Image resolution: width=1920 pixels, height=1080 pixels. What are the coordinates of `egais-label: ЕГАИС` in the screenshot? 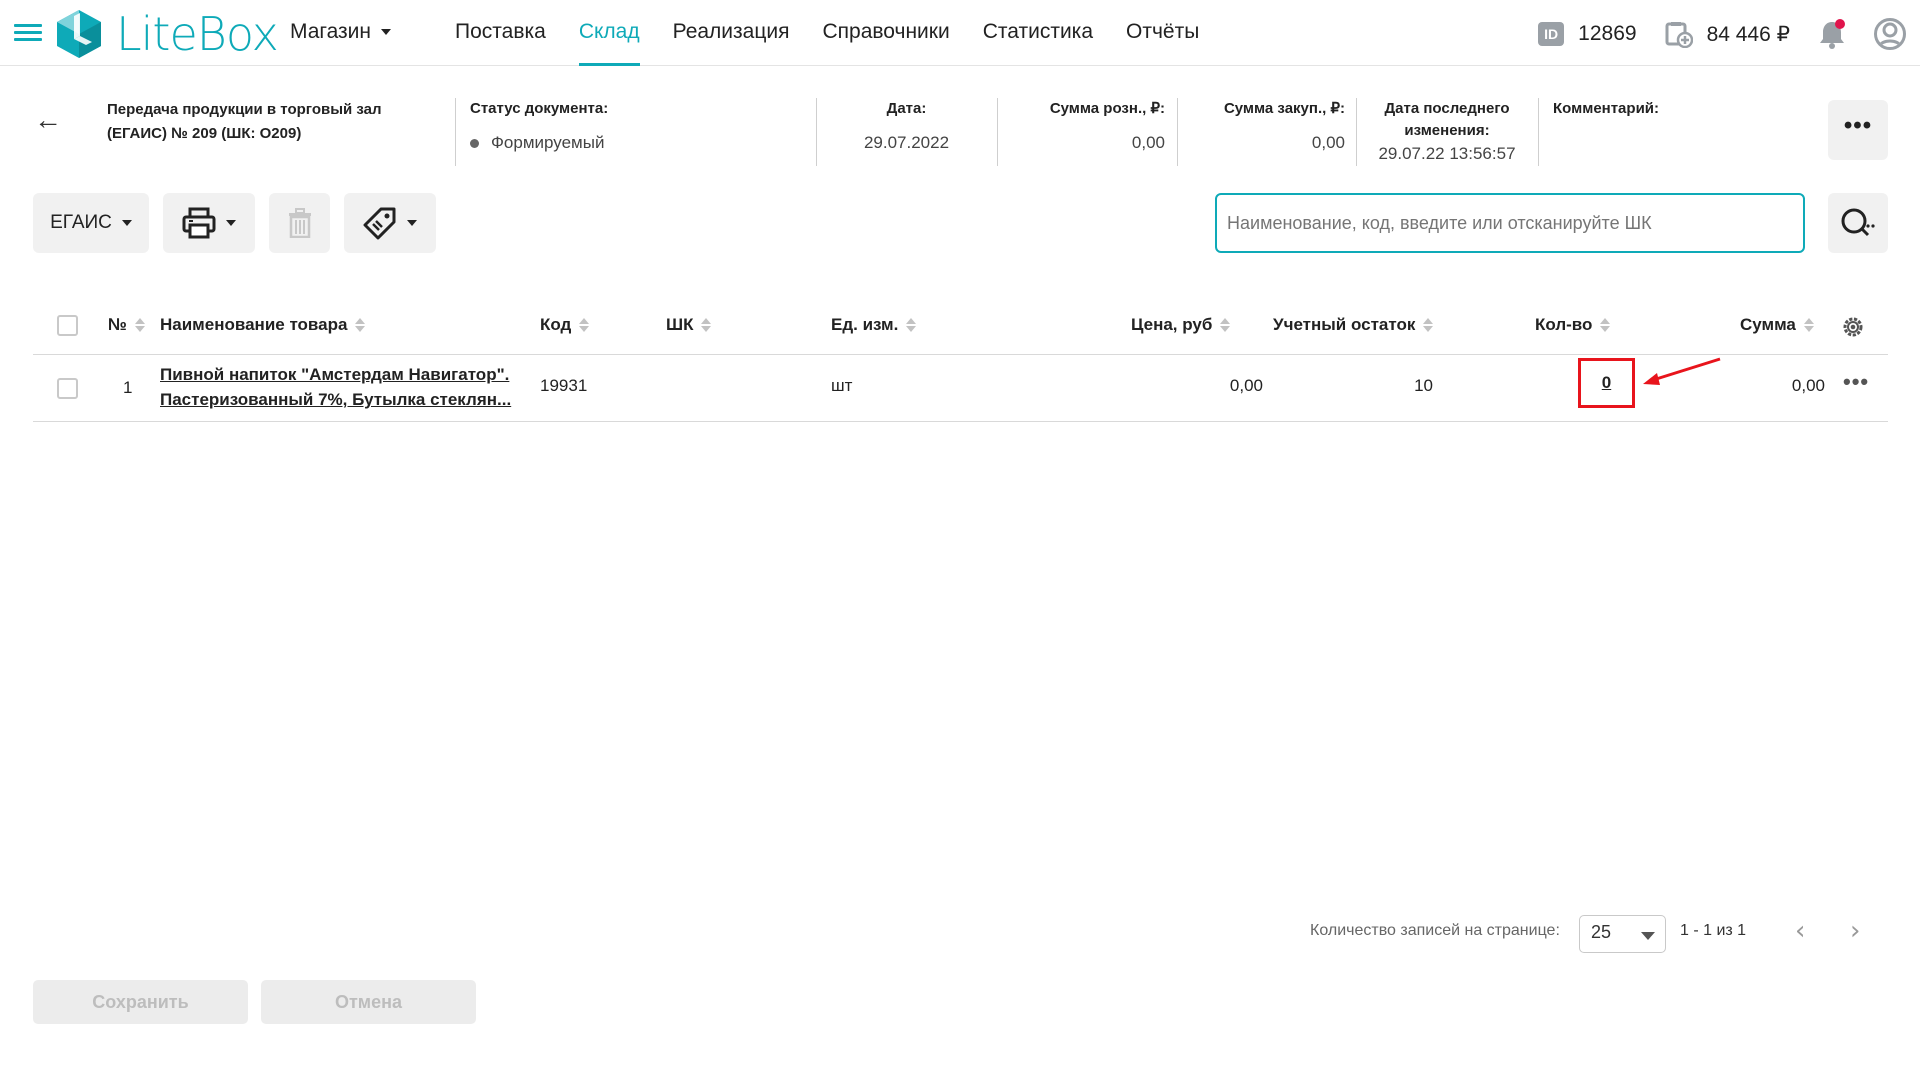 It's located at (81, 222).